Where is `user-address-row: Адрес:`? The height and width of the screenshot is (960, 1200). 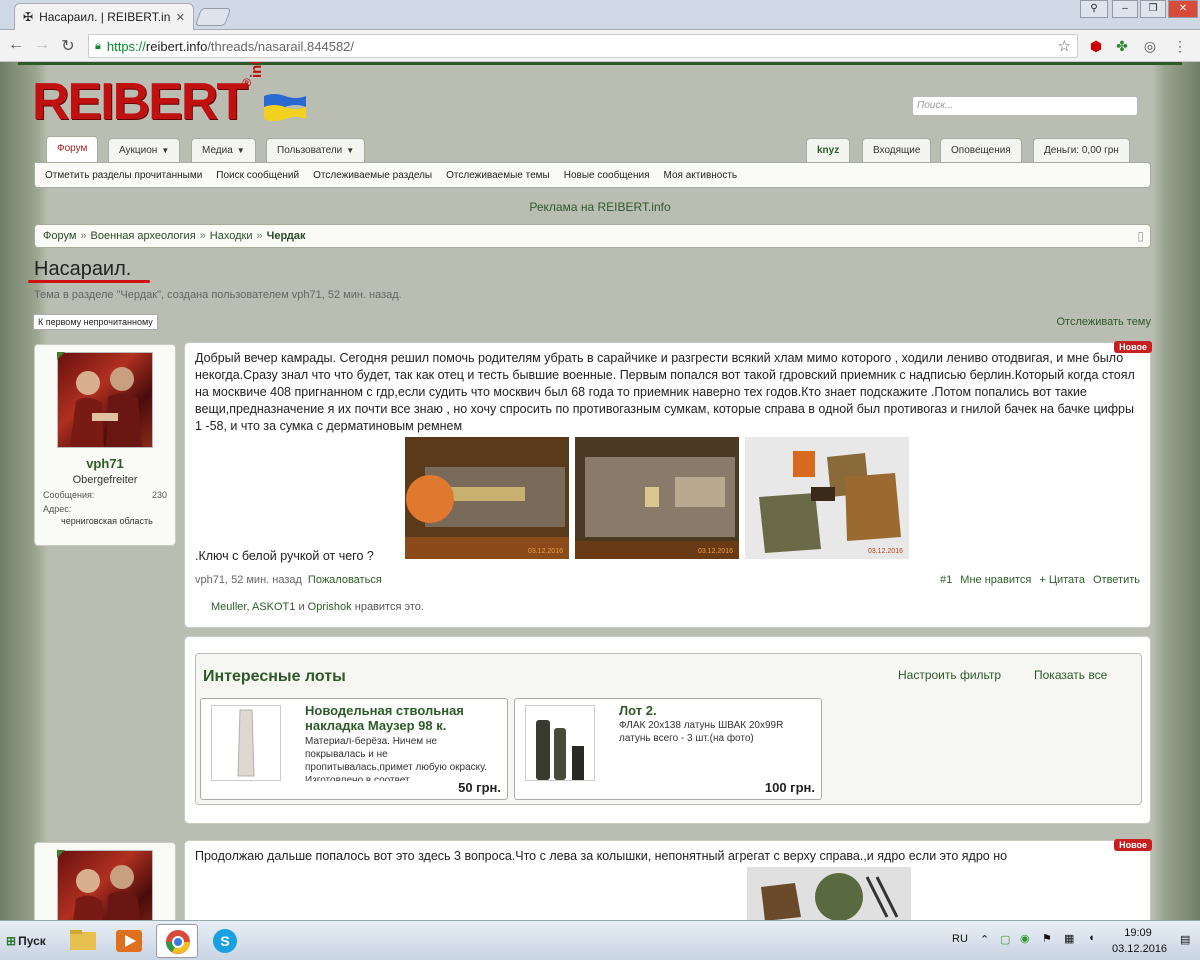
user-address-row: Адрес: is located at coordinates (105, 509).